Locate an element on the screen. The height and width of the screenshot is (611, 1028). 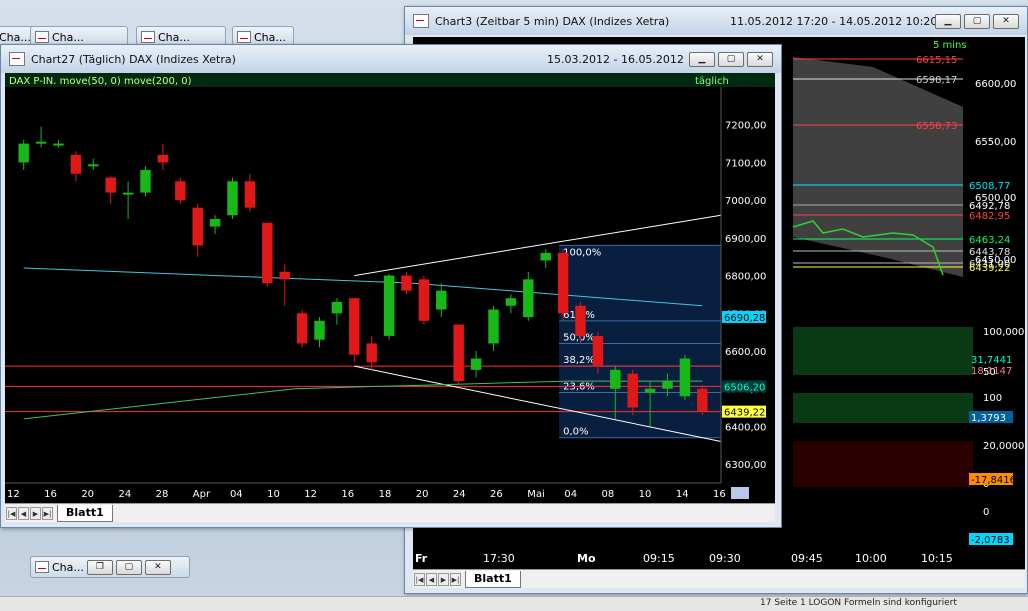
x-tick-label: 26 is located at coordinates (496, 494).